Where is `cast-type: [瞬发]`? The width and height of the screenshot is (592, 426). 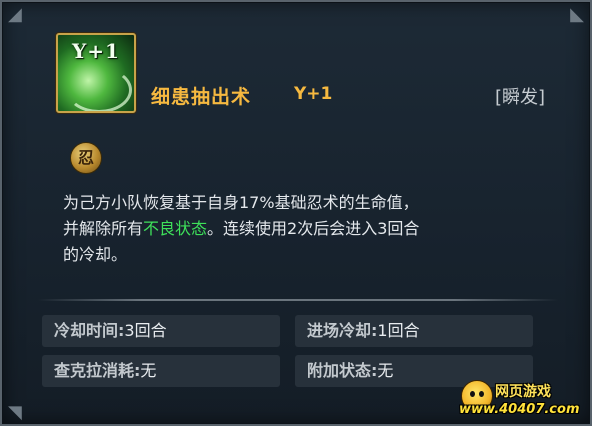 cast-type: [瞬发] is located at coordinates (520, 97).